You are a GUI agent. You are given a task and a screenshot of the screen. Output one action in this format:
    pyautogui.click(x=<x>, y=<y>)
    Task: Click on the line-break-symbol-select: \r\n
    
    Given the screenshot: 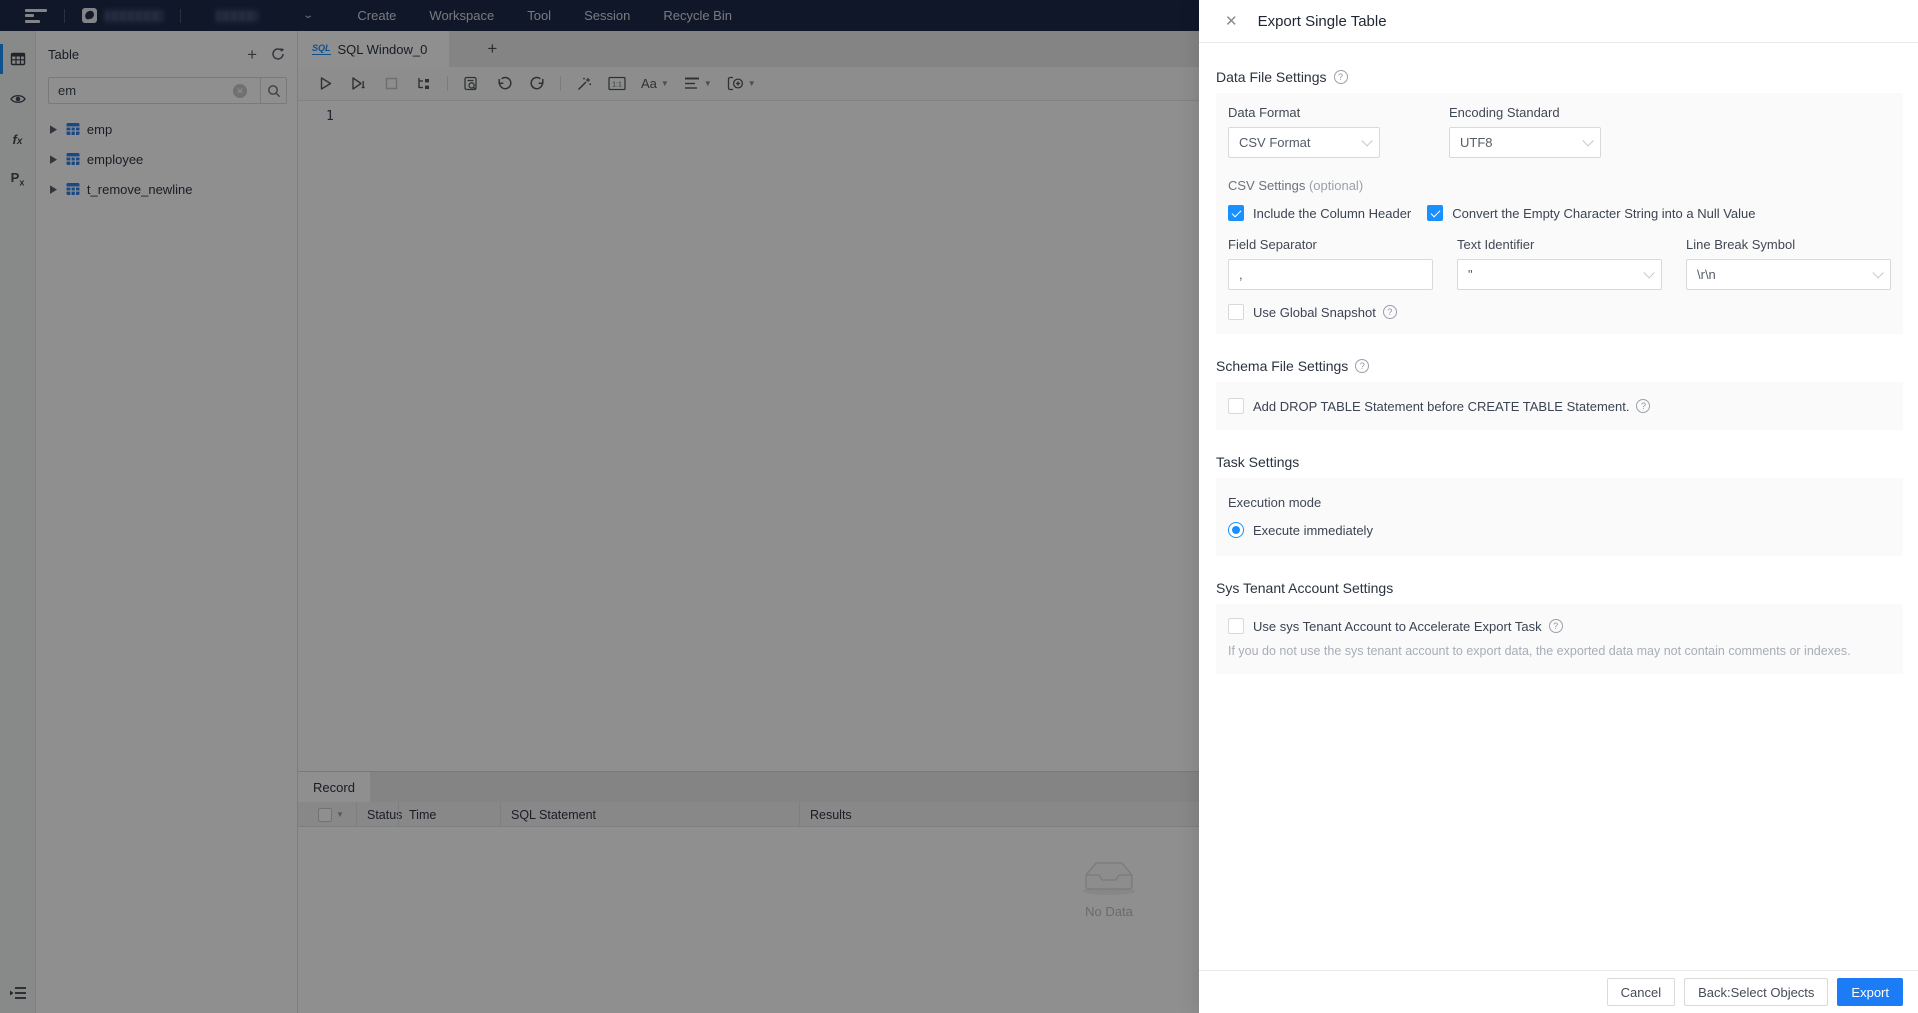 What is the action you would take?
    pyautogui.click(x=1788, y=274)
    